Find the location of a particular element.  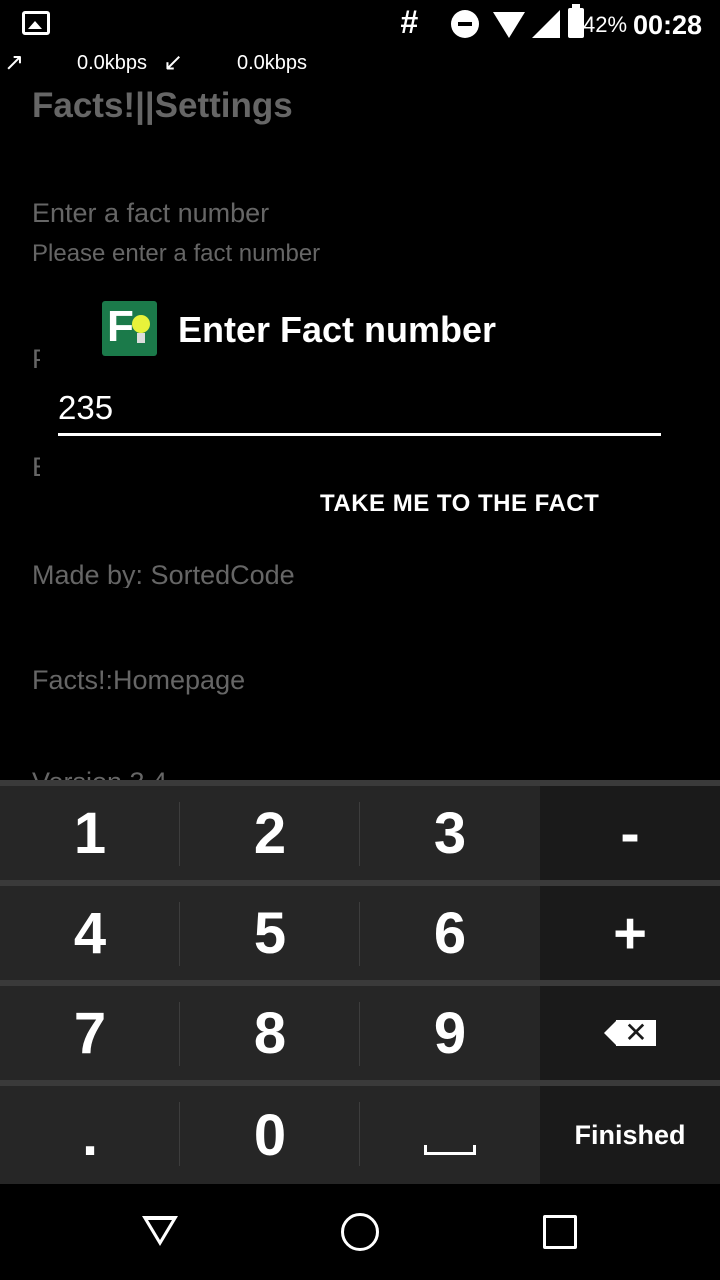

key-label: + is located at coordinates (630, 933).